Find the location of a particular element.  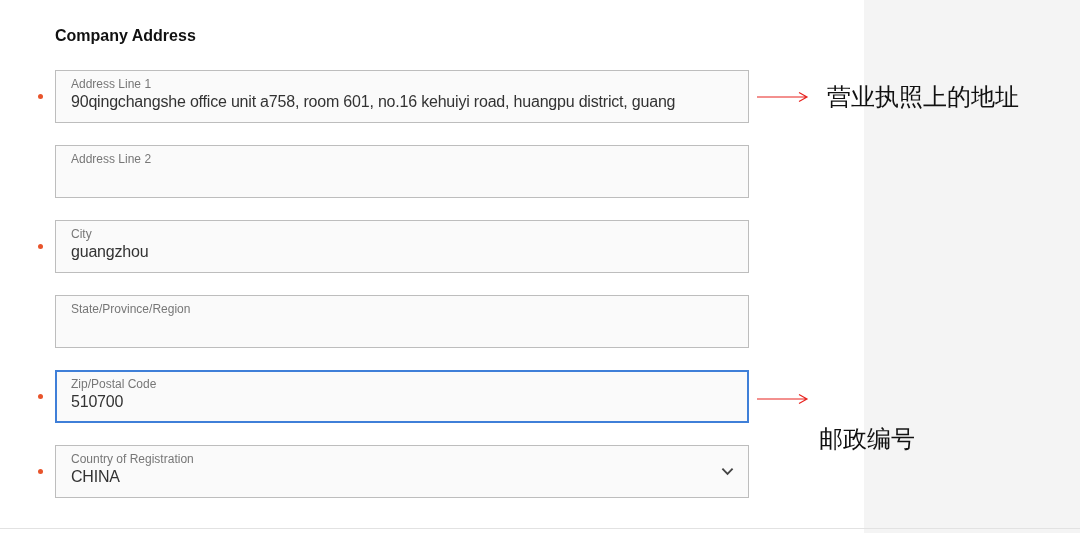

section-title: Company Address is located at coordinates (126, 36).